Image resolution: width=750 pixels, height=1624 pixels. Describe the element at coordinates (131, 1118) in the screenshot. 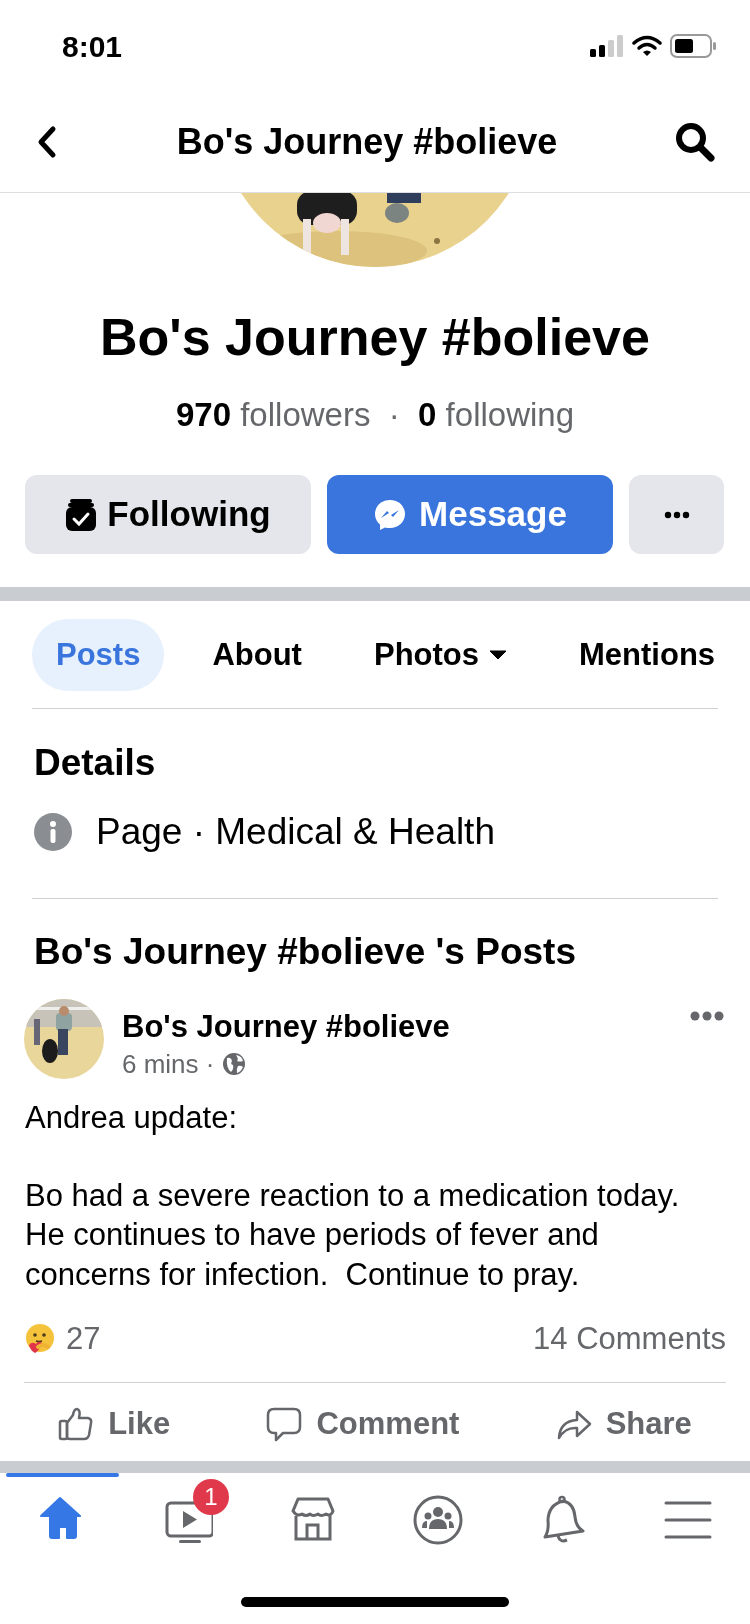

I see `post-text: Andrea update:` at that location.